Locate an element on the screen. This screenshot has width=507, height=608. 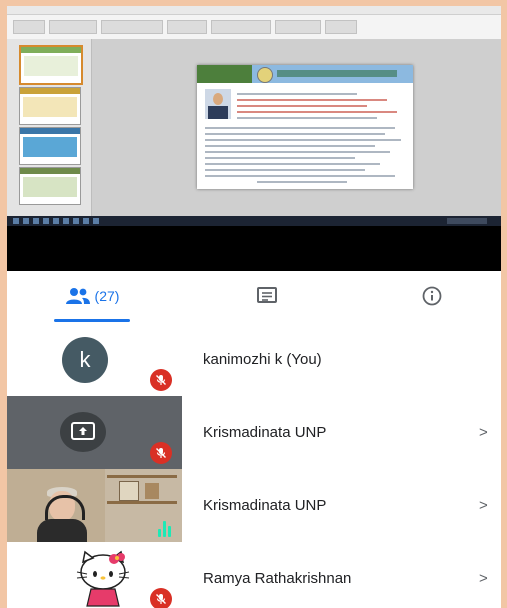
participant-row: k kanimozhi k (You) is located at coordinates (254, 359).